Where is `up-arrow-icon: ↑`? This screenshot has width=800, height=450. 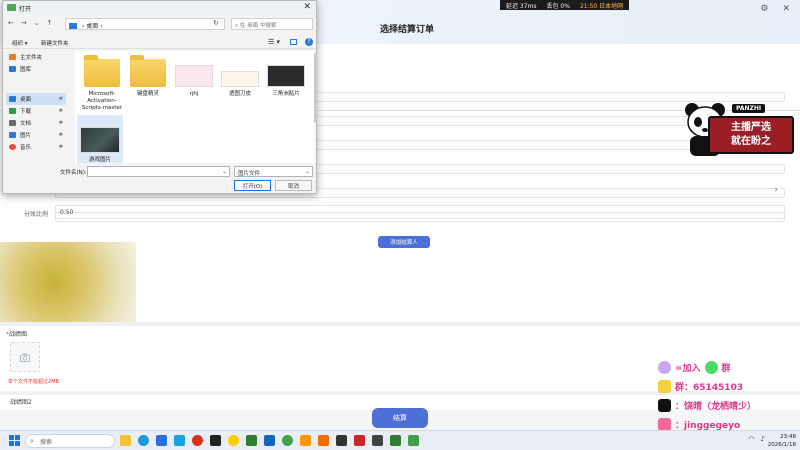 up-arrow-icon: ↑ is located at coordinates (50, 23).